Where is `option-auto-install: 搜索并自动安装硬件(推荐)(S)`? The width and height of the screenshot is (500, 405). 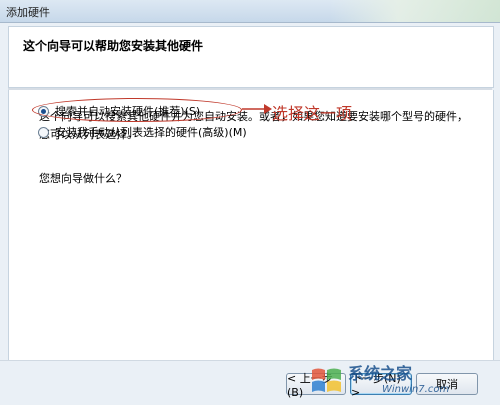 option-auto-install: 搜索并自动安装硬件(推荐)(S) is located at coordinates (119, 111).